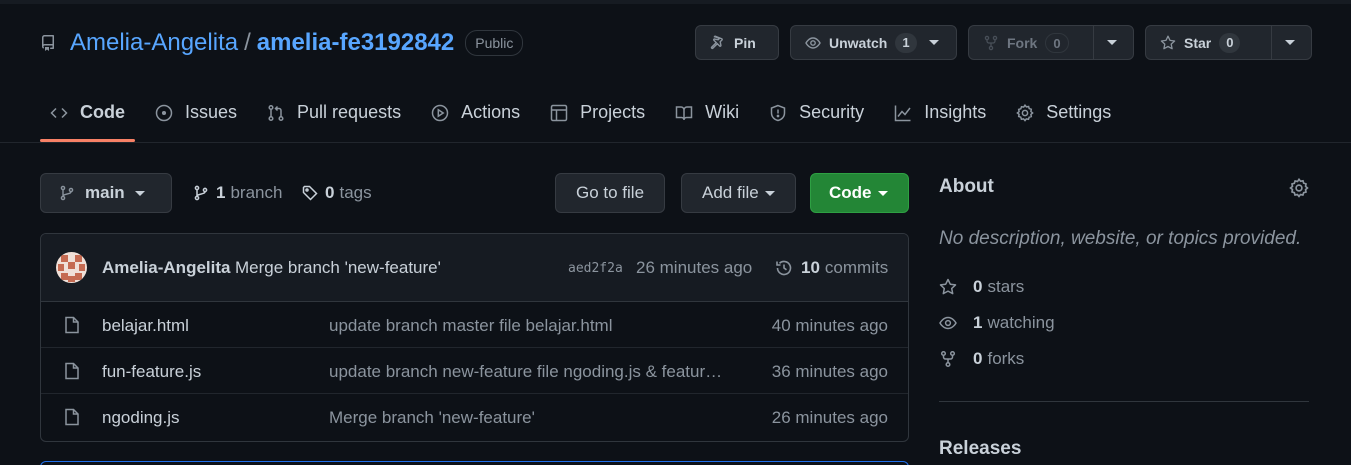 The width and height of the screenshot is (1351, 465). I want to click on watch-counter: 1, so click(906, 42).